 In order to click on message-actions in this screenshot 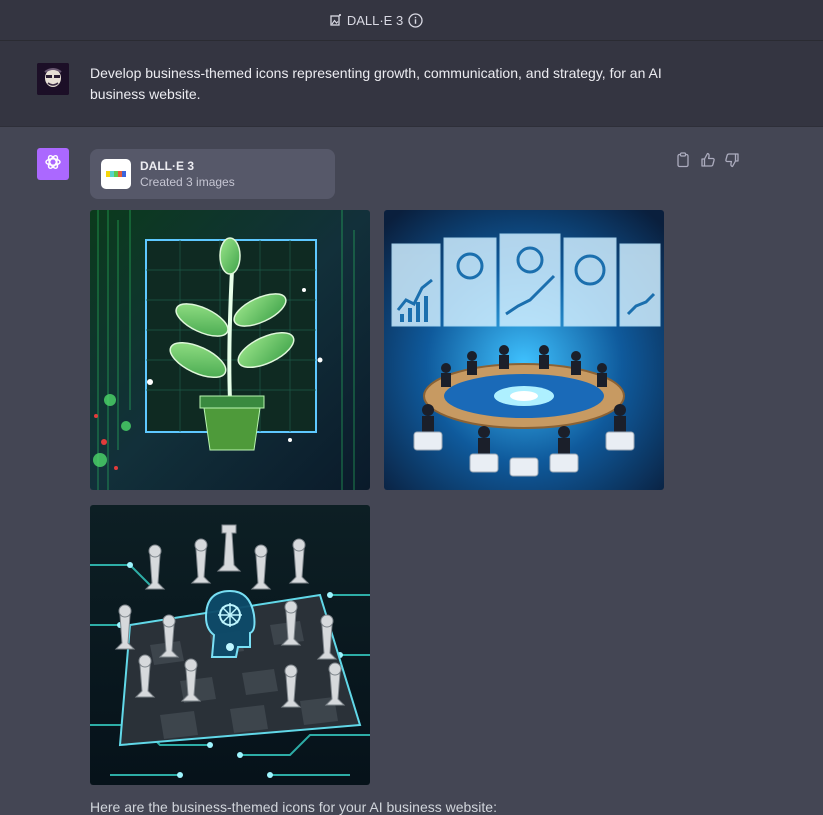, I will do `click(709, 160)`.